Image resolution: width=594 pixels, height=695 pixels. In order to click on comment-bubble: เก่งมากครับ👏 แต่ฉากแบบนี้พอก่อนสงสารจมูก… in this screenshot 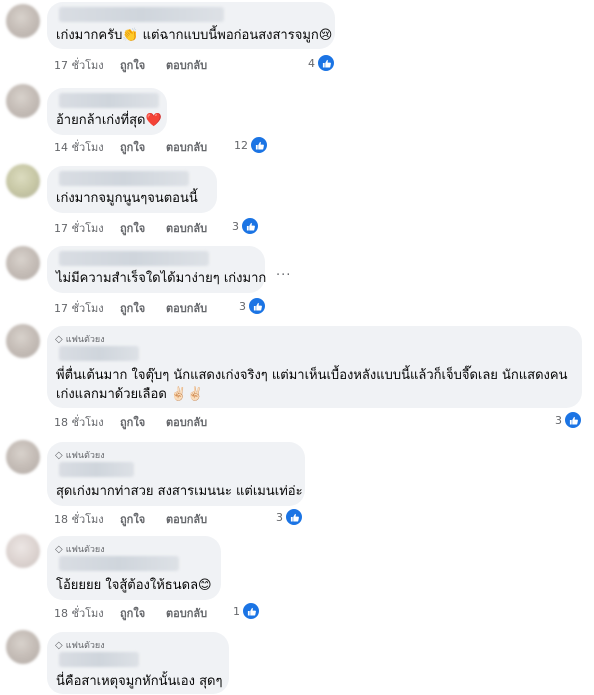, I will do `click(191, 25)`.